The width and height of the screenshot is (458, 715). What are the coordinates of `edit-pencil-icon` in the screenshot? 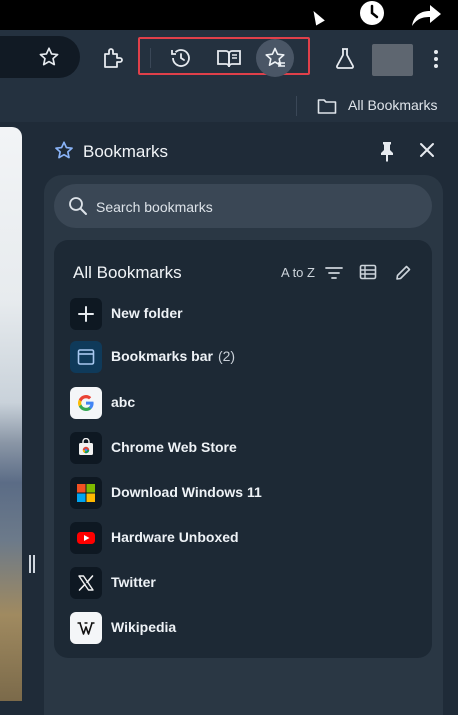 It's located at (403, 272).